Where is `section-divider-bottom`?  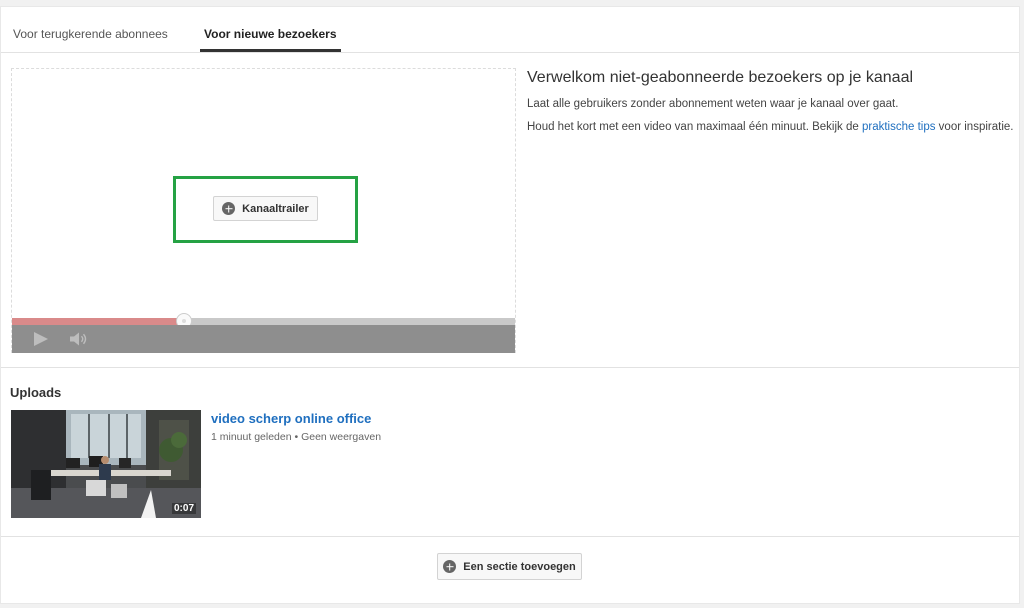
section-divider-bottom is located at coordinates (510, 536).